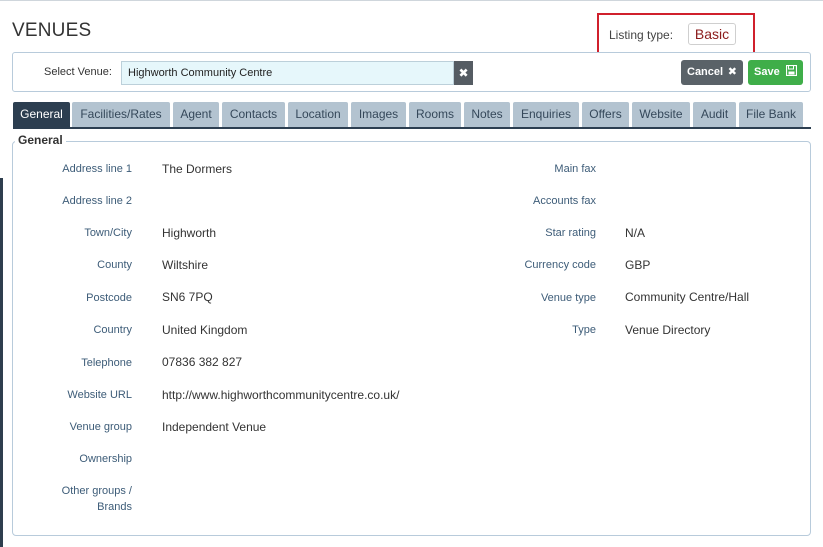  Describe the element at coordinates (487, 114) in the screenshot. I see `tab-notes: Notes` at that location.